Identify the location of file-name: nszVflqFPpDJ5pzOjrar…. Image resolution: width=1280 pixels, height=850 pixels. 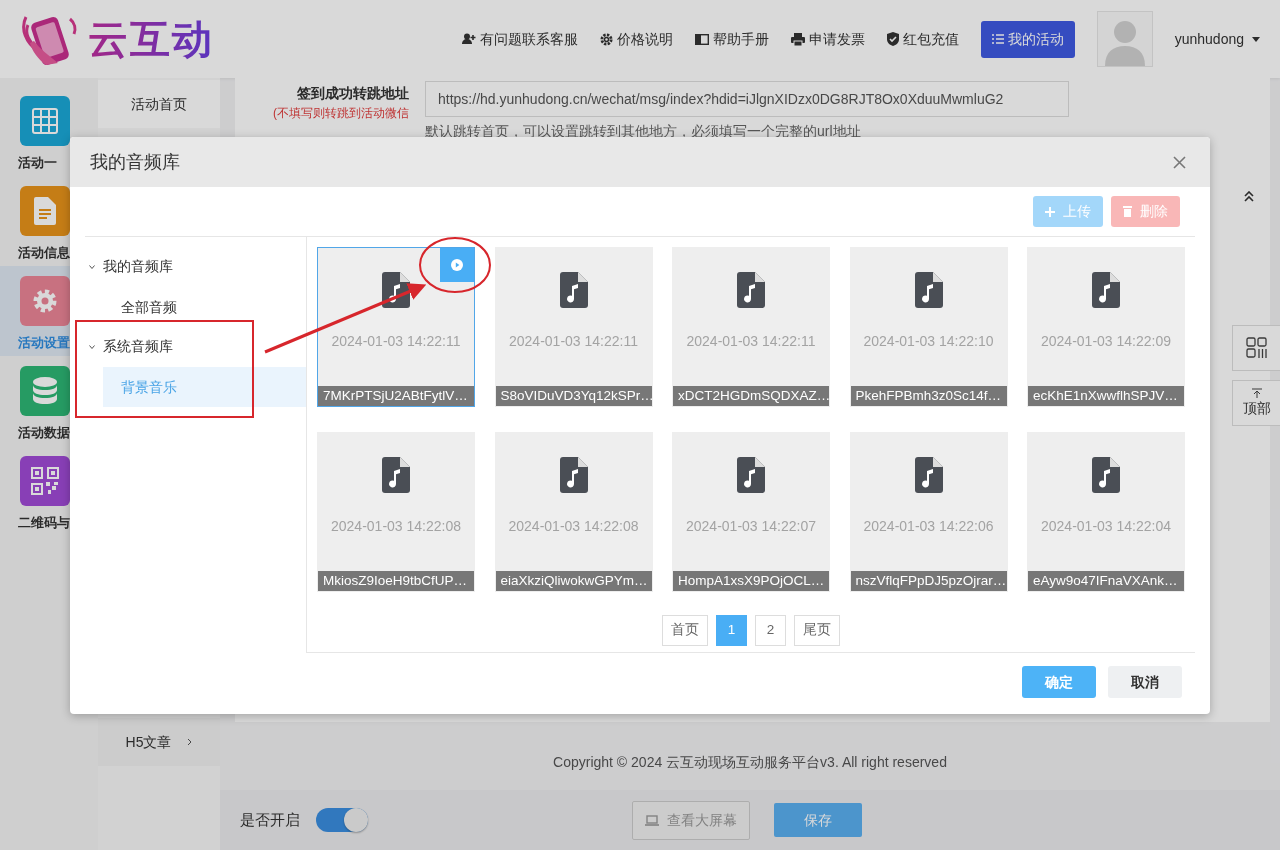
(928, 581).